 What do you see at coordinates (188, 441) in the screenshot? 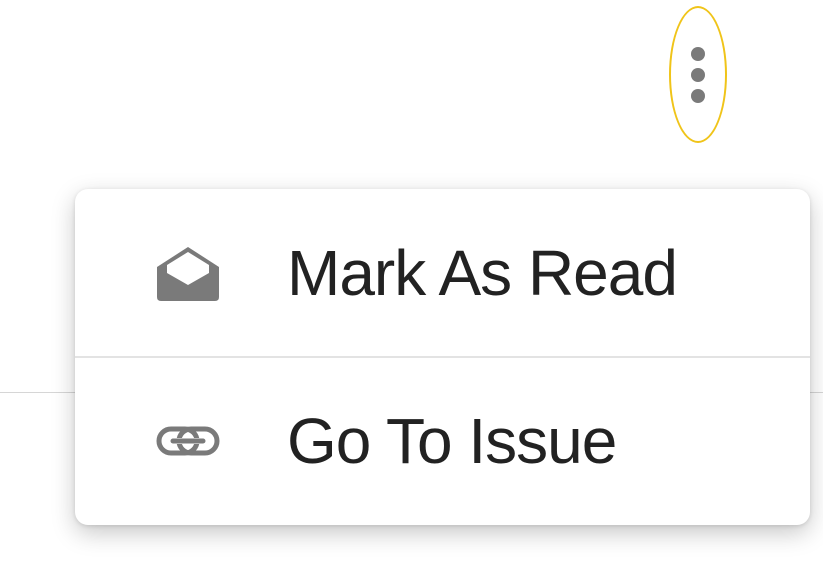
I see `link-icon` at bounding box center [188, 441].